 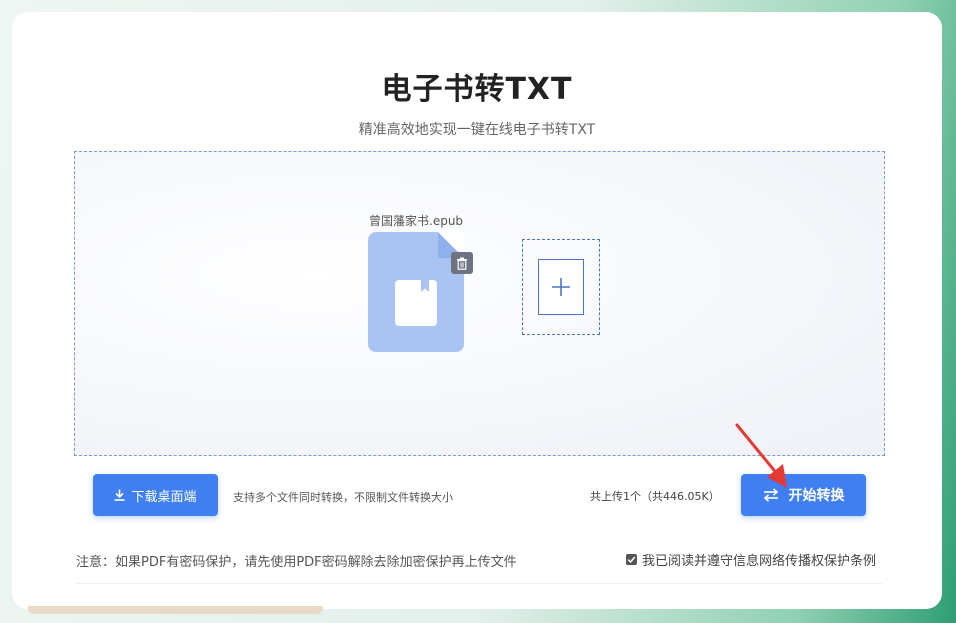 What do you see at coordinates (477, 130) in the screenshot?
I see `page-subtitle: 精准高效地实现一键在线电子书转TXT` at bounding box center [477, 130].